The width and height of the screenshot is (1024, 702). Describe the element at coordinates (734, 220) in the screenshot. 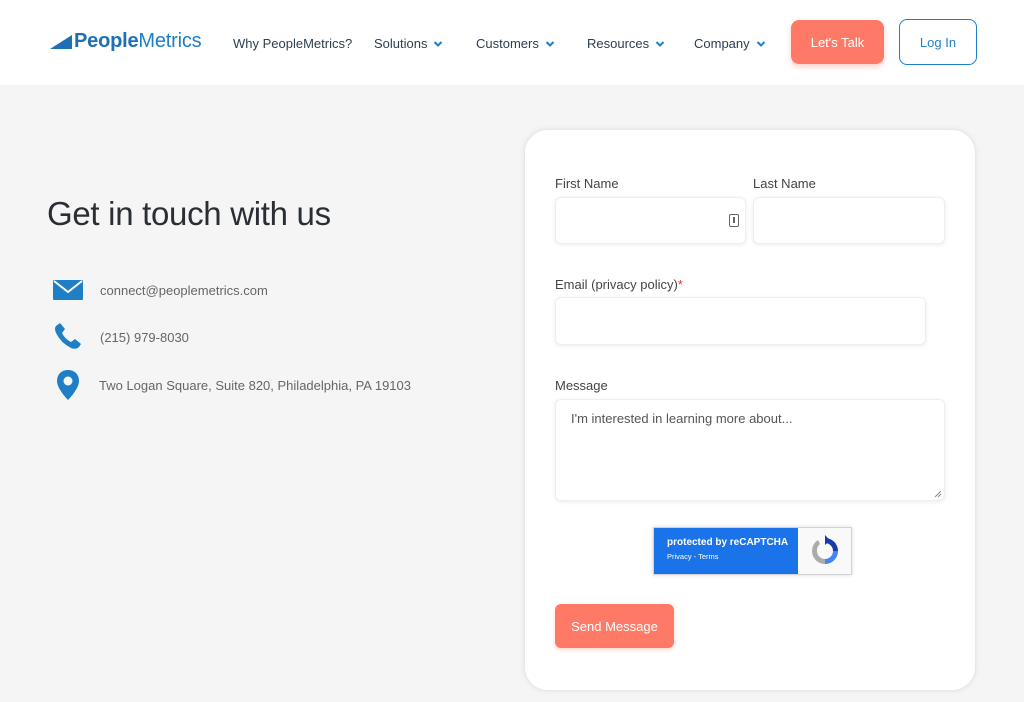

I see `autofill-icon` at that location.